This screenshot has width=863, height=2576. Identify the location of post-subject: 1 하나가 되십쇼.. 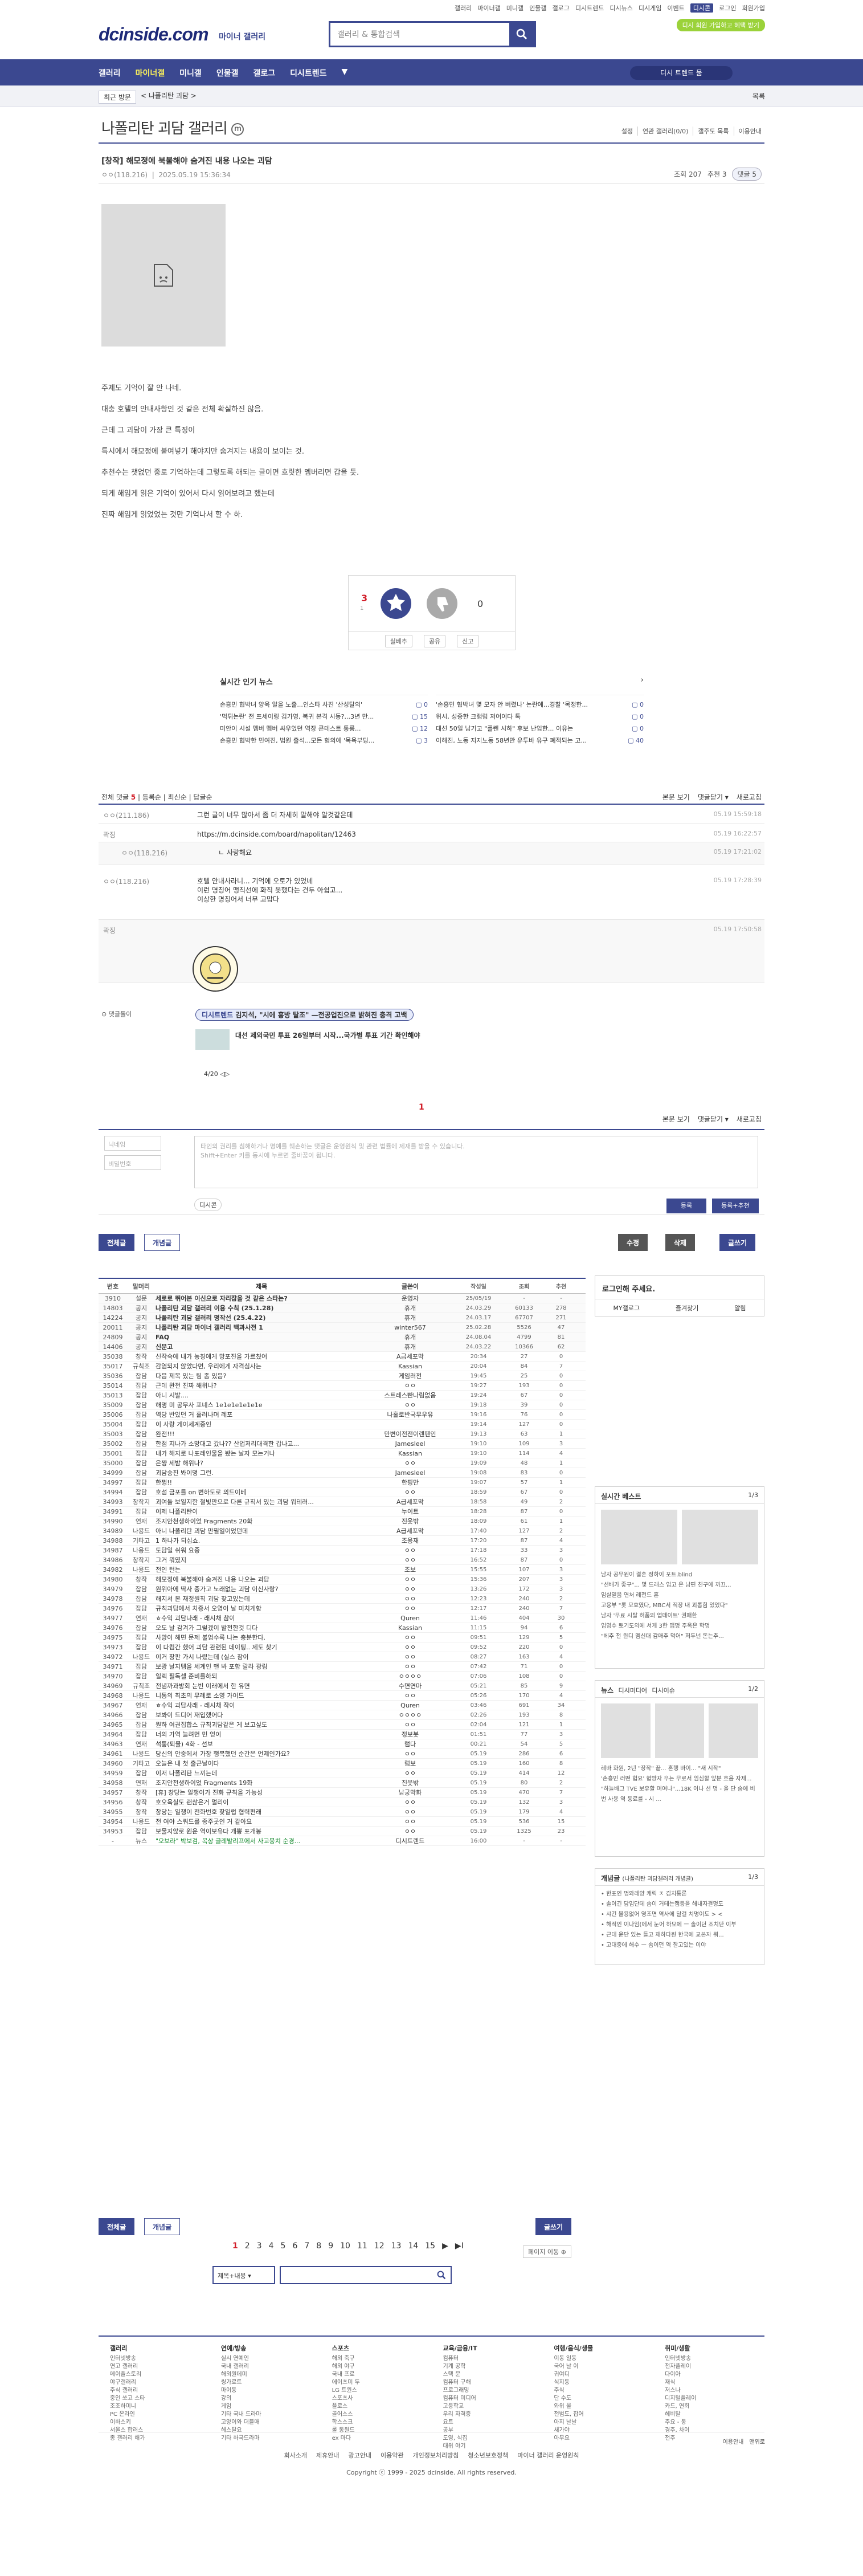
(261, 1540).